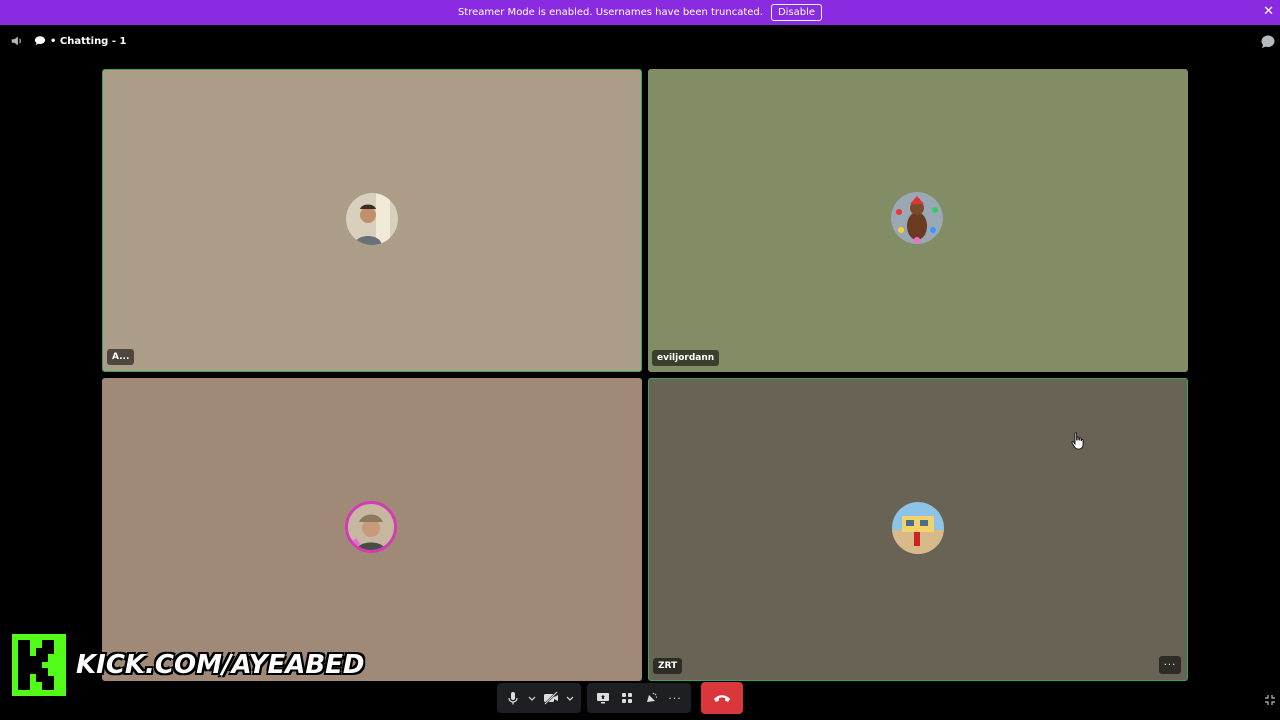 Image resolution: width=1280 pixels, height=720 pixels. I want to click on kick-url: KICK.COM/AYEABED, so click(220, 665).